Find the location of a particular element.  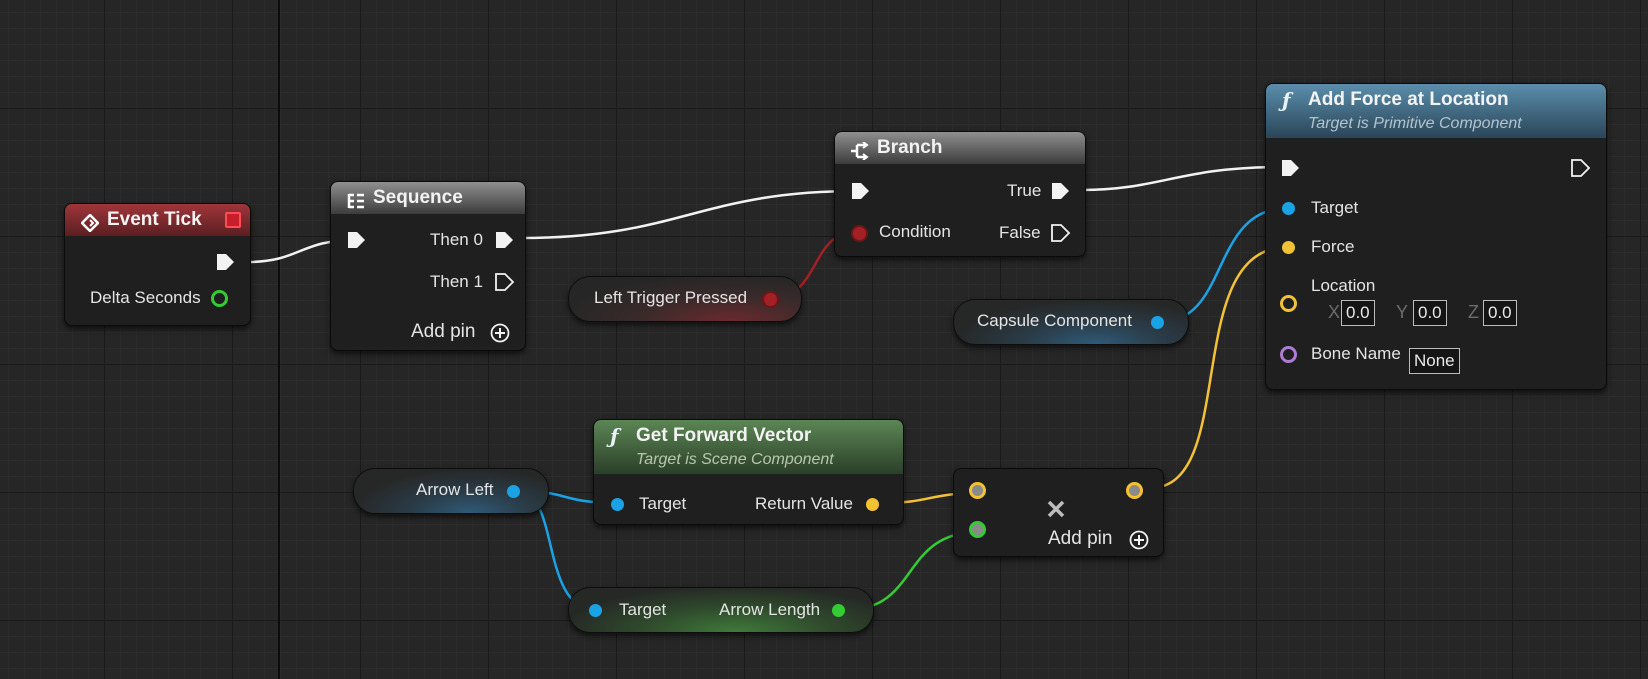

arrow-left-out-pin is located at coordinates (513, 491).